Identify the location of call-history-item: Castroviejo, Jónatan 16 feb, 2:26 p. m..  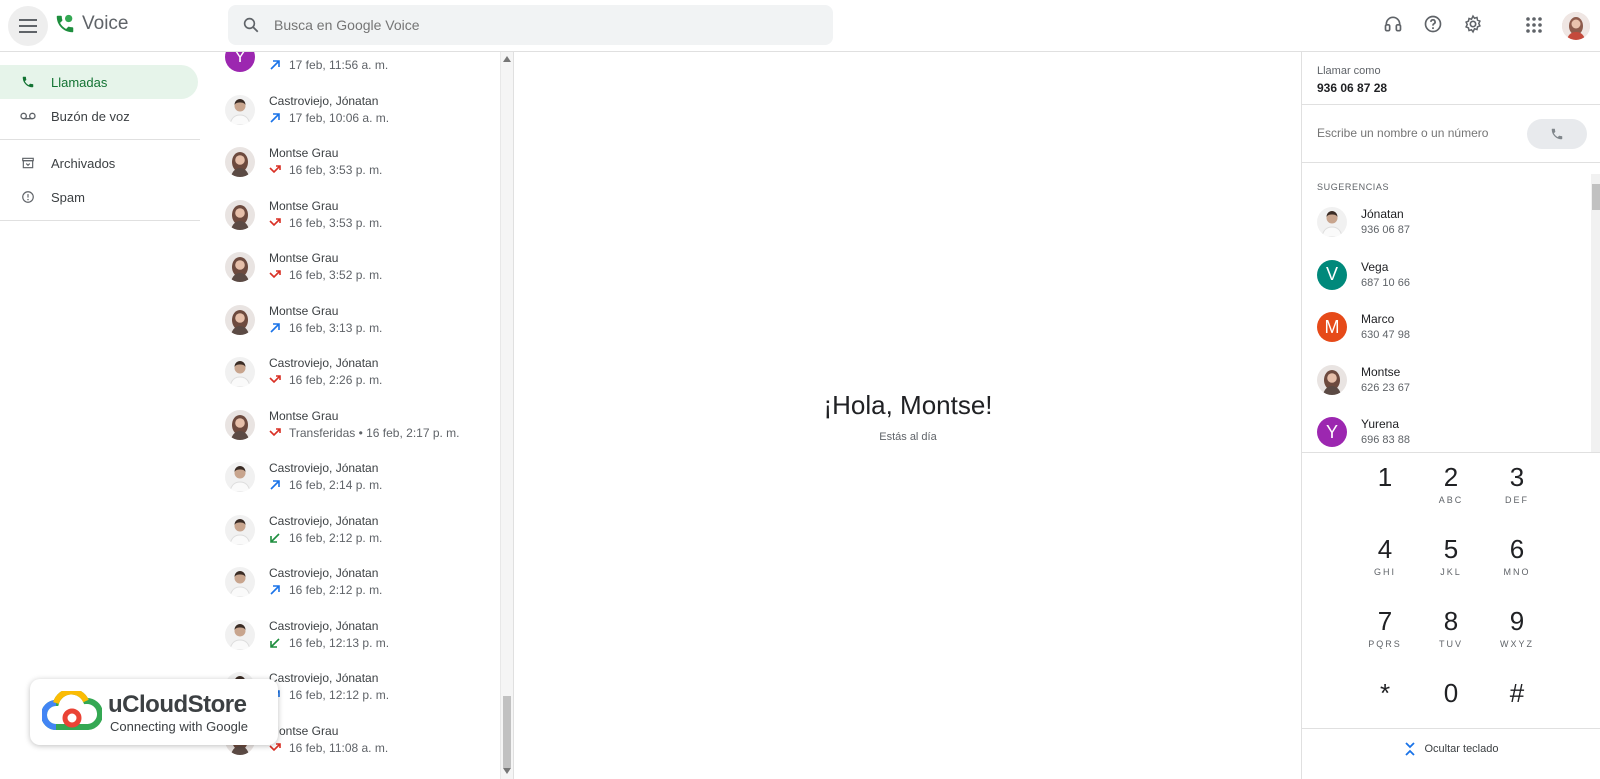
(345, 375).